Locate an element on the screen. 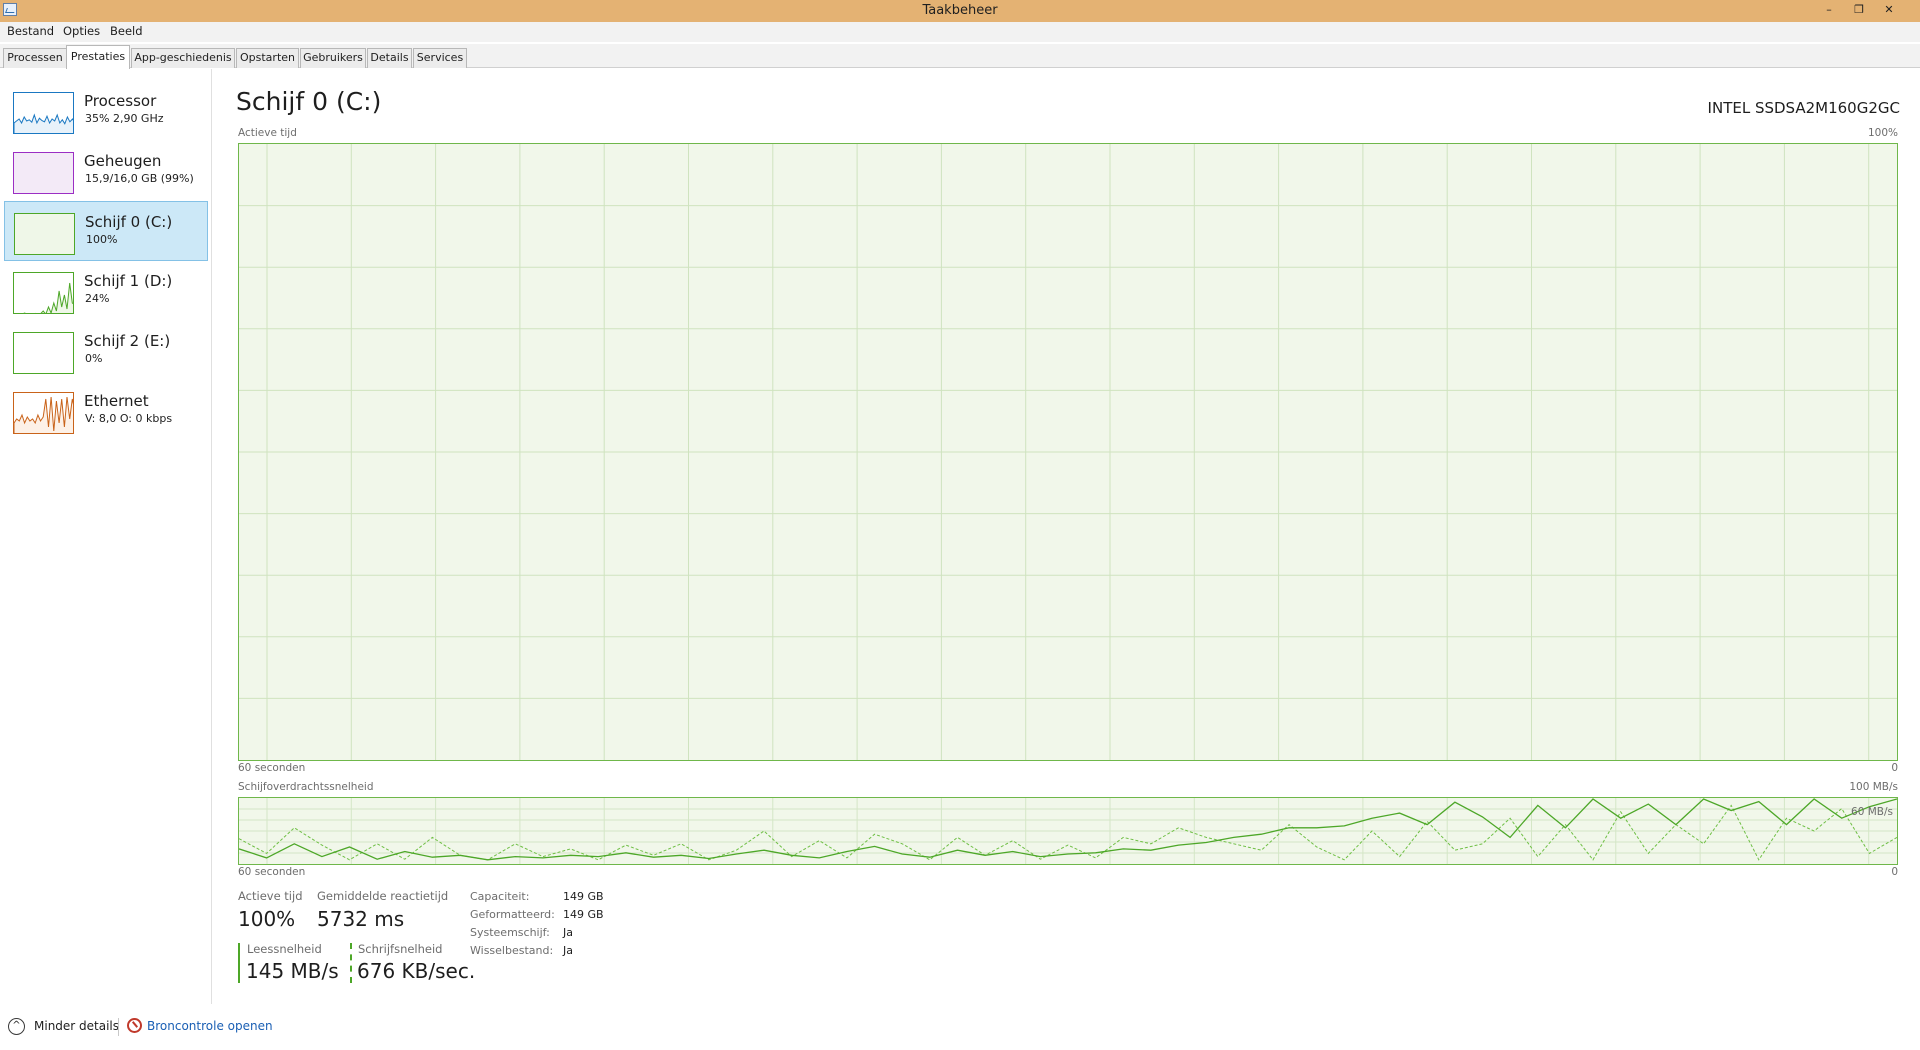  page-title: Schijf 0 (C:) is located at coordinates (309, 101).